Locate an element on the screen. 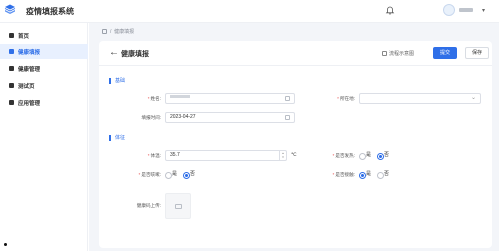  sidebar-item-home: 首页 is located at coordinates (44, 35).